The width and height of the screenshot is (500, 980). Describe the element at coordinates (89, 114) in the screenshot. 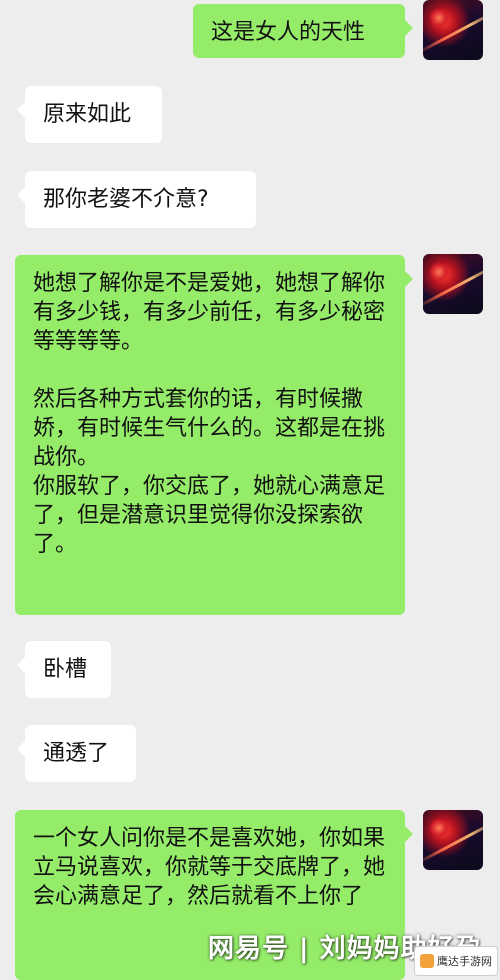

I see `message-bubble: 原来如此` at that location.